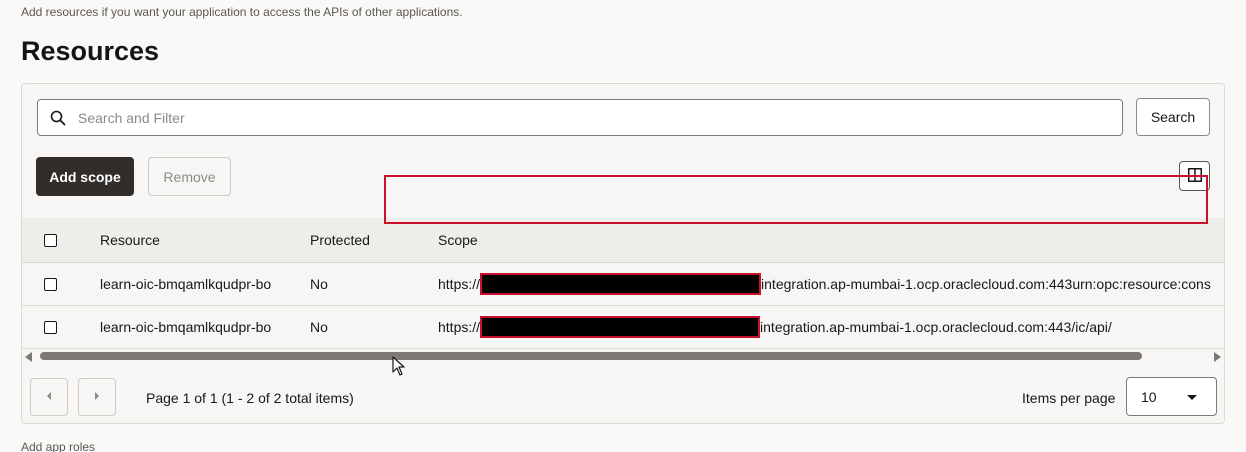  Describe the element at coordinates (250, 398) in the screenshot. I see `pagination-info: Page 1 of 1 (1 - 2 of 2 total items)` at that location.